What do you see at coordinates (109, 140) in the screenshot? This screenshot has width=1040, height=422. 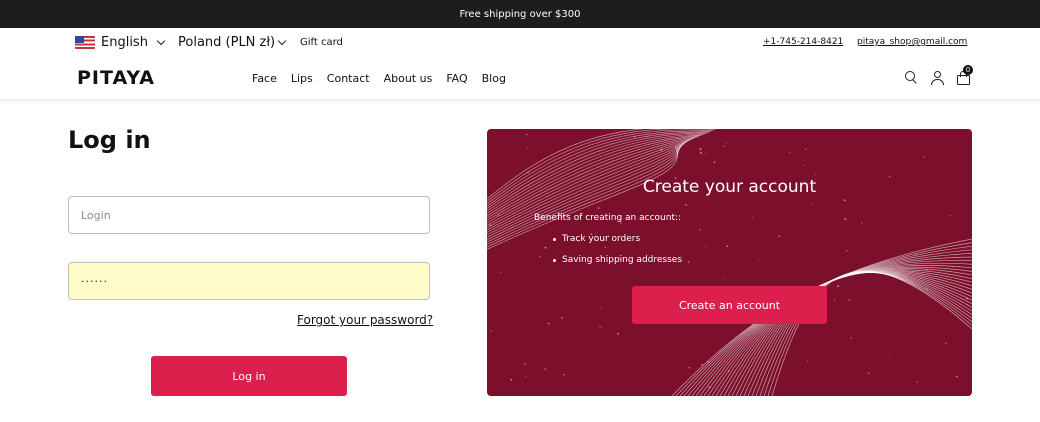 I see `login-title: Log in` at bounding box center [109, 140].